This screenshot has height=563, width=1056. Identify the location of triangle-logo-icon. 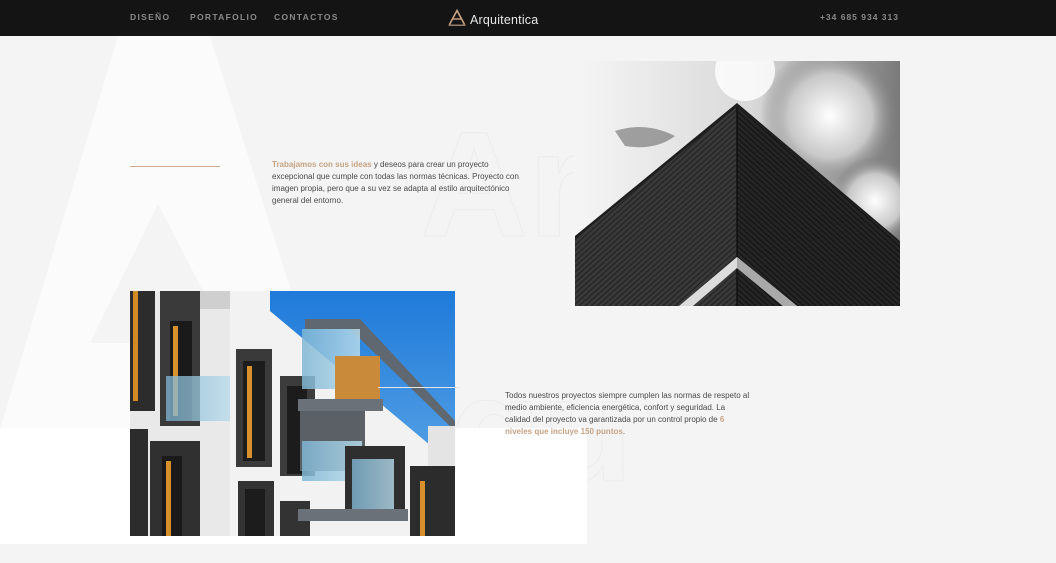
(457, 19).